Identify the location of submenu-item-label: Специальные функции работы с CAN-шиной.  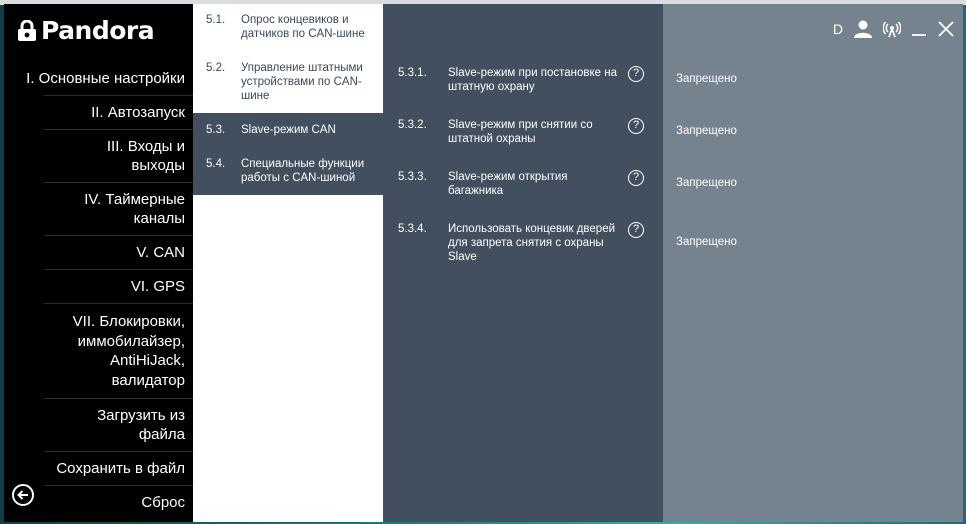
(303, 171).